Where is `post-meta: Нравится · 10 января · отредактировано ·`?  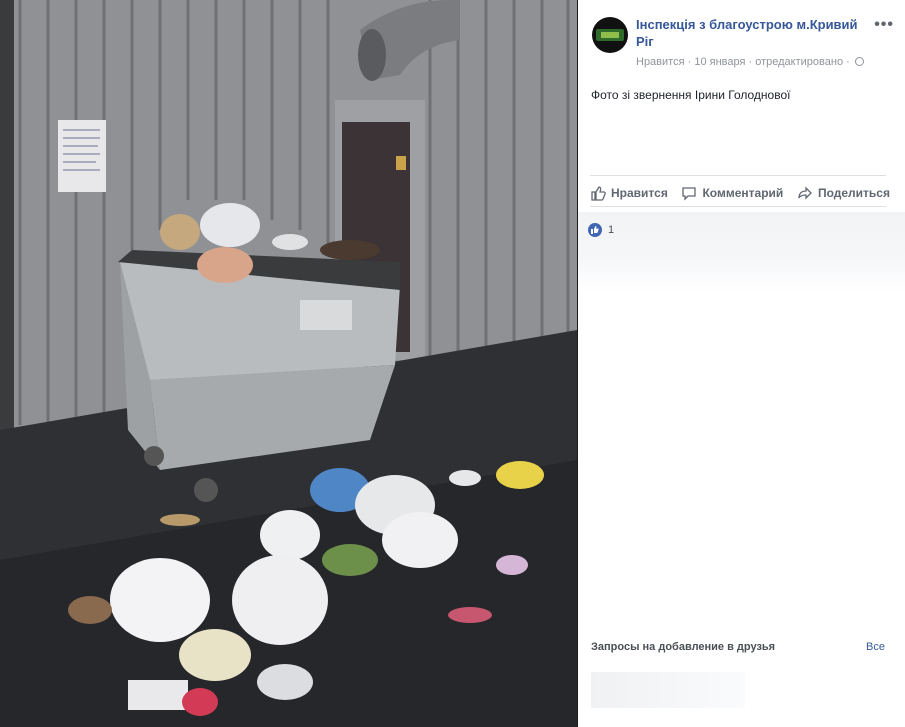
post-meta: Нравится · 10 января · отредактировано · is located at coordinates (750, 62).